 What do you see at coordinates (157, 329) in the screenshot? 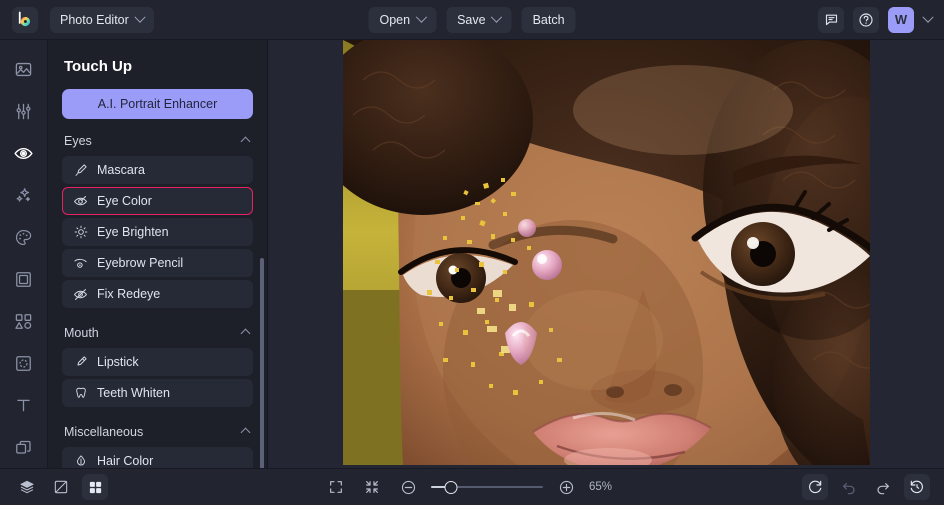
I see `group-header-mouth: Mouth` at bounding box center [157, 329].